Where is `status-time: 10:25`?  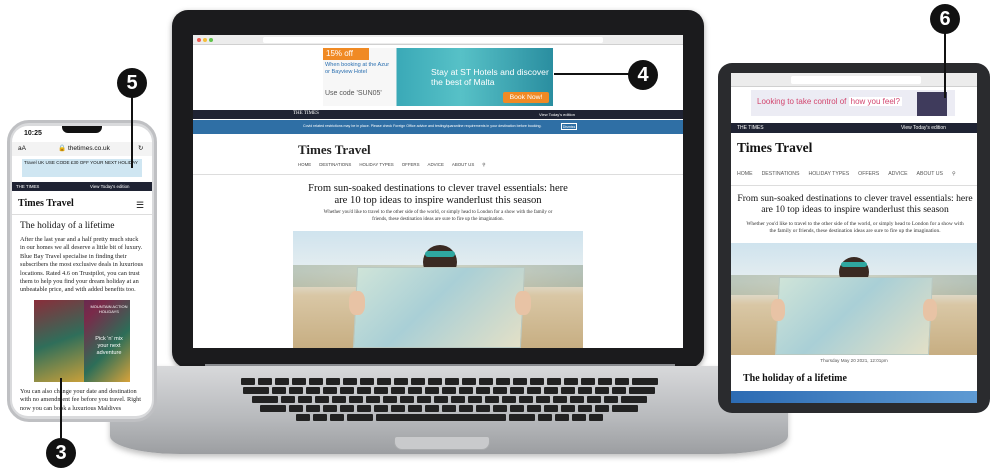 status-time: 10:25 is located at coordinates (33, 133).